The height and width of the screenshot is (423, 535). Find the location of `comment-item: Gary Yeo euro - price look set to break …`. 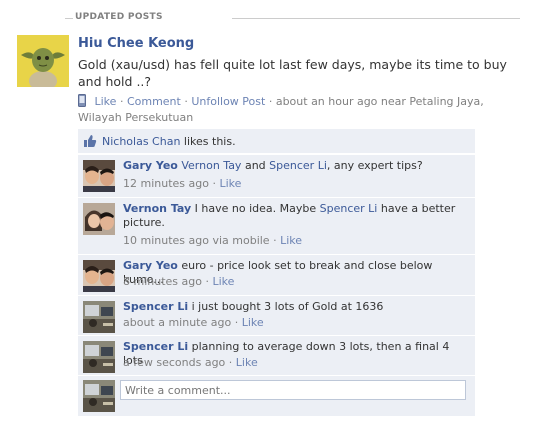

comment-item: Gary Yeo euro - price look set to break … is located at coordinates (276, 274).